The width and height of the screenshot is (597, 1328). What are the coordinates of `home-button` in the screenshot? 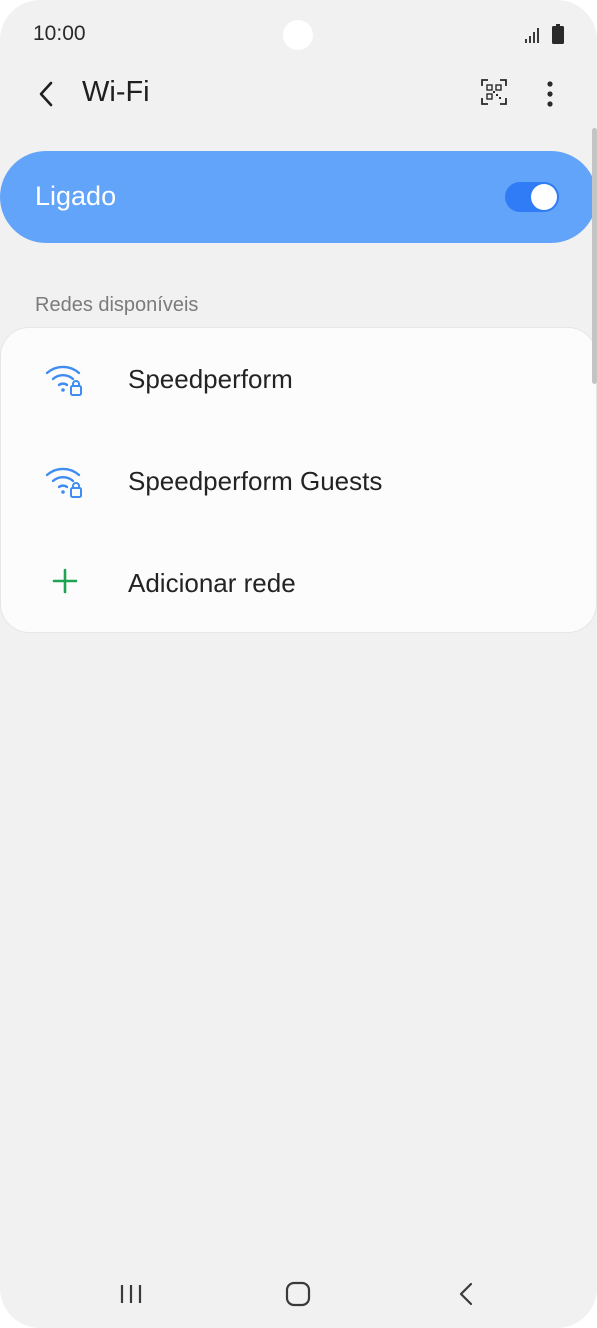 It's located at (298, 1294).